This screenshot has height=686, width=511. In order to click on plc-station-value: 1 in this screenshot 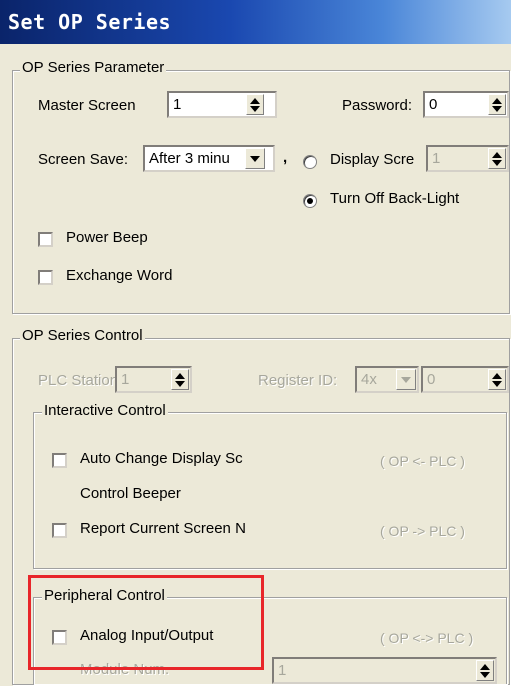, I will do `click(125, 379)`.